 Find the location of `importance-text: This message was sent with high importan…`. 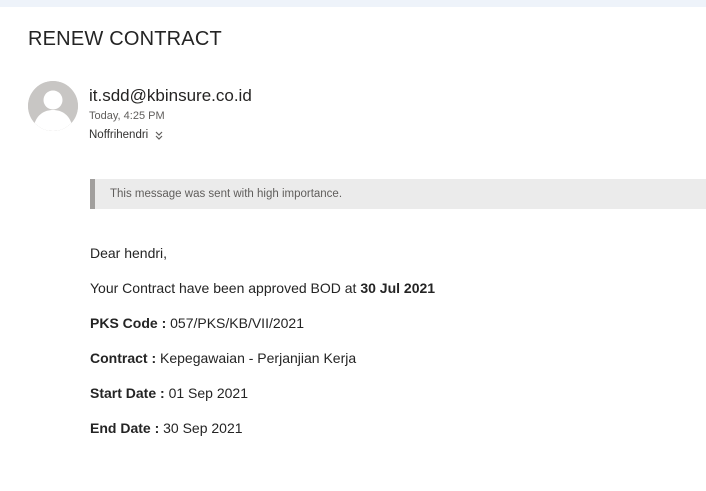

importance-text: This message was sent with high importan… is located at coordinates (226, 194).